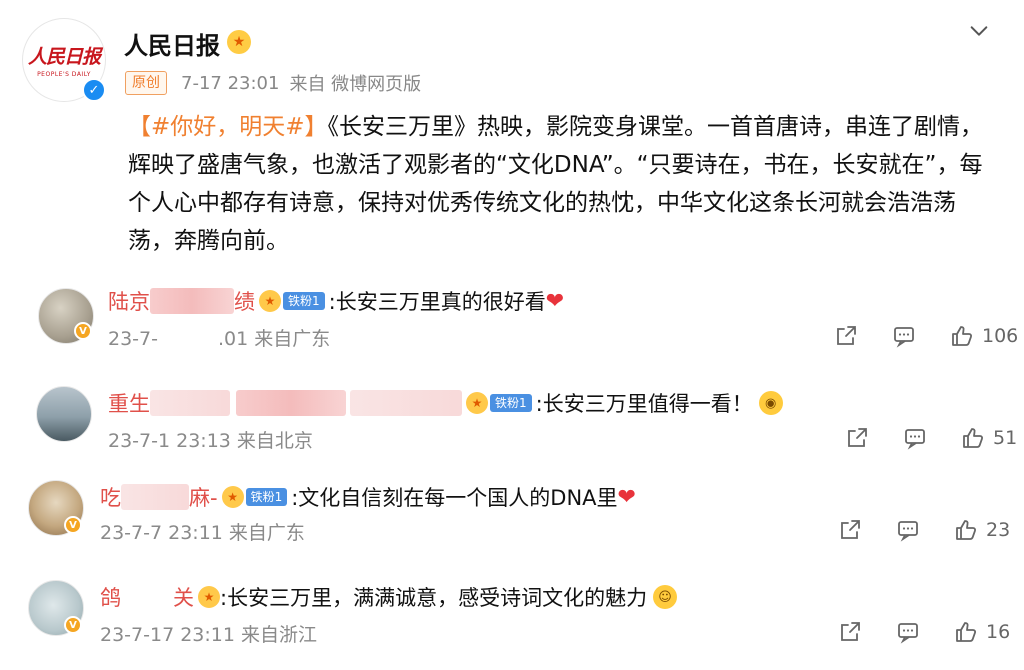  I want to click on comment-time-end: 17 23:11 来自浙江, so click(233, 635).